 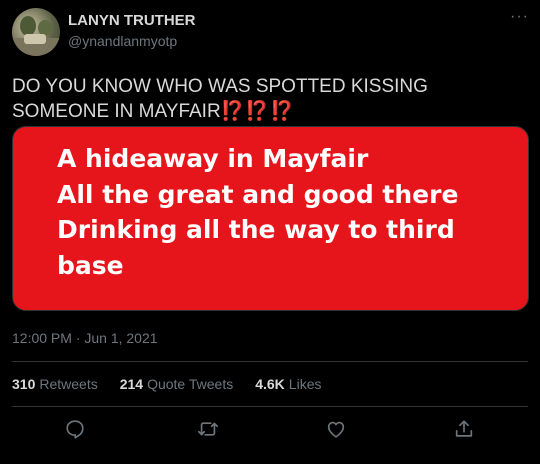 What do you see at coordinates (35, 39) in the screenshot?
I see `avatar-stone` at bounding box center [35, 39].